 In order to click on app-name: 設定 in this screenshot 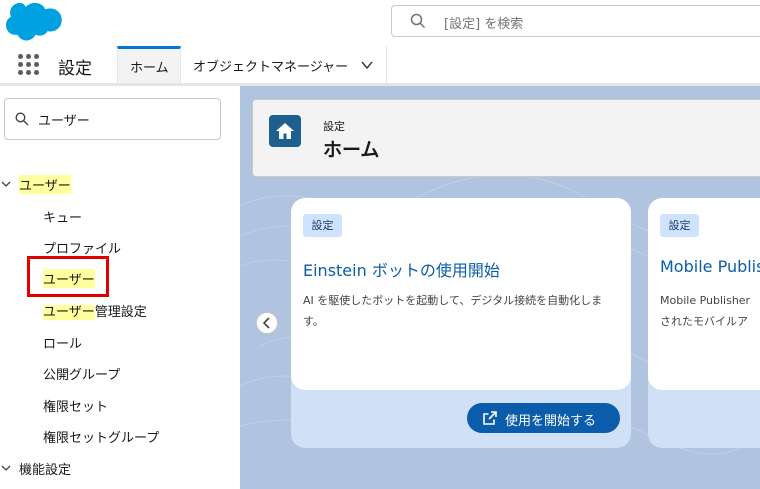, I will do `click(75, 69)`.